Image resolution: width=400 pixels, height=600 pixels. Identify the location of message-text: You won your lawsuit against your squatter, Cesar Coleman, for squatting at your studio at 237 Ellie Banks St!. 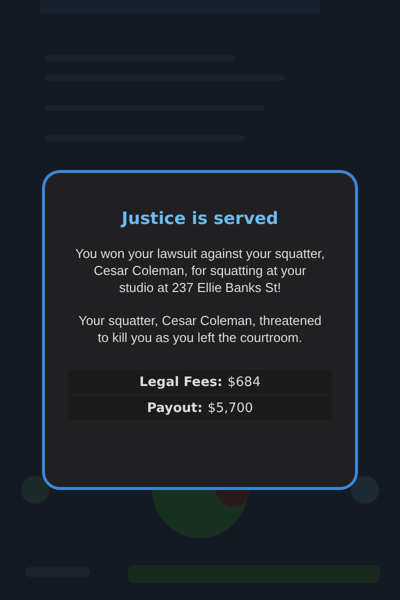
(200, 270).